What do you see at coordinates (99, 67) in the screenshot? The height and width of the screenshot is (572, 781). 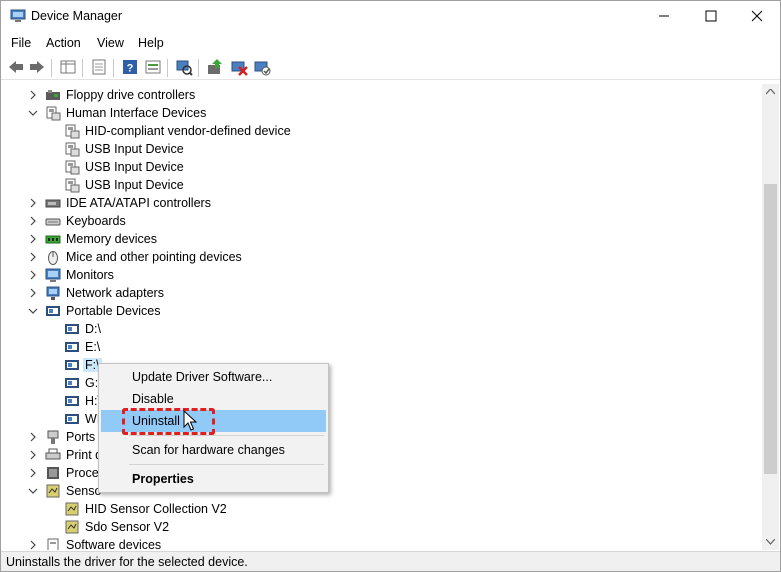 I see `properties-icon` at bounding box center [99, 67].